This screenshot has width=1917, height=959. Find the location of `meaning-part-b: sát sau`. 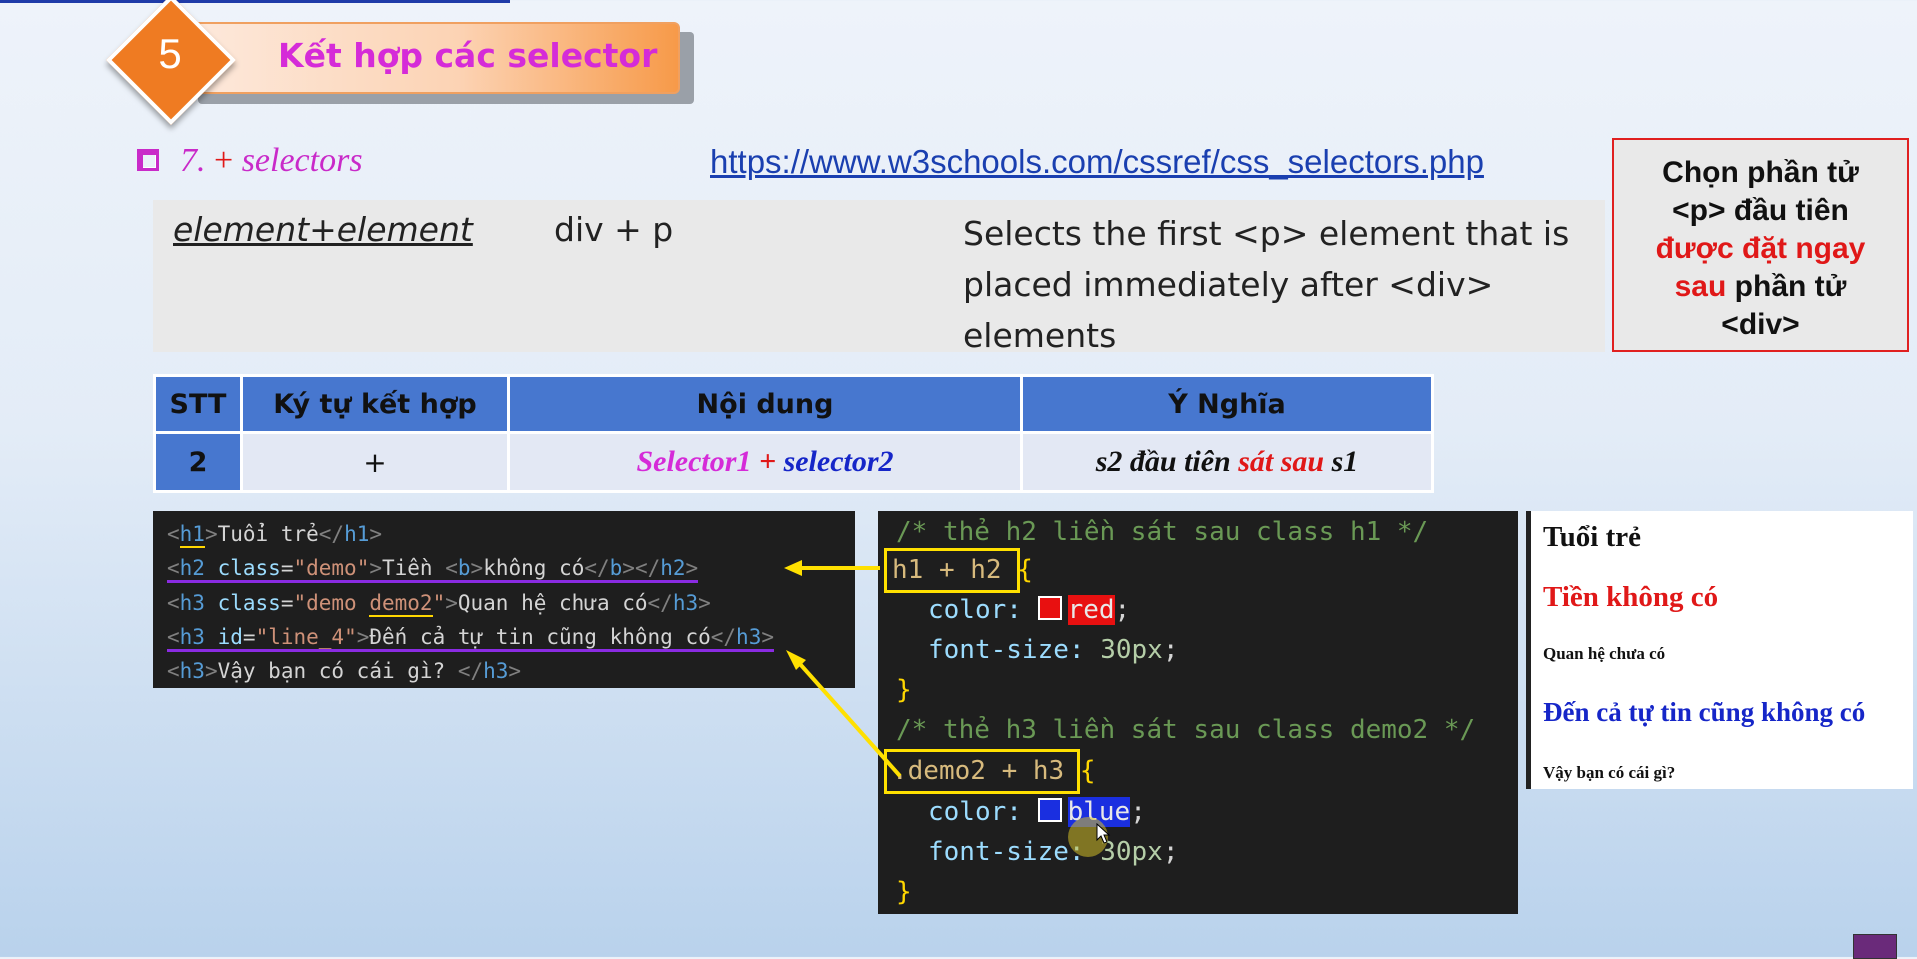

meaning-part-b: sát sau is located at coordinates (1281, 461).